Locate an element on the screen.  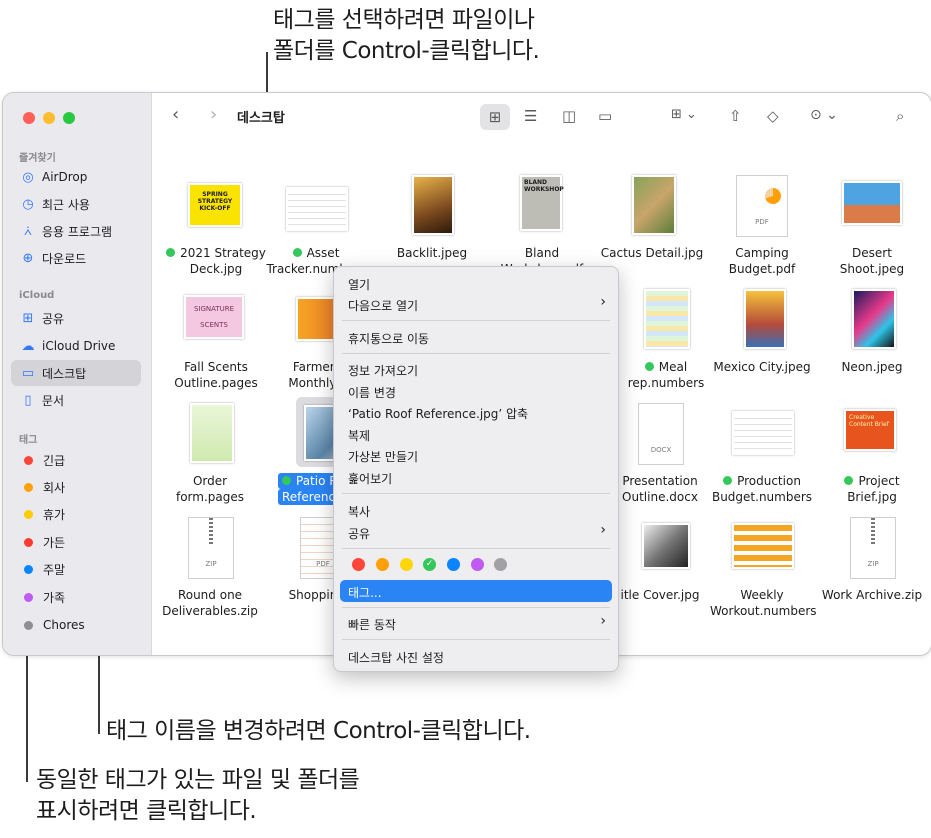
file-item: Asset Tracker.numbers is located at coordinates (316, 226).